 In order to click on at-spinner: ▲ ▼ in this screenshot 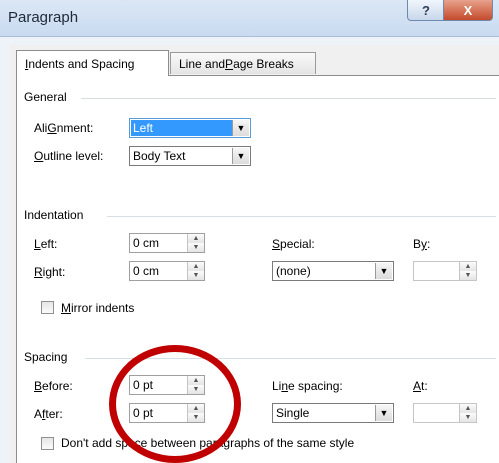, I will do `click(445, 413)`.